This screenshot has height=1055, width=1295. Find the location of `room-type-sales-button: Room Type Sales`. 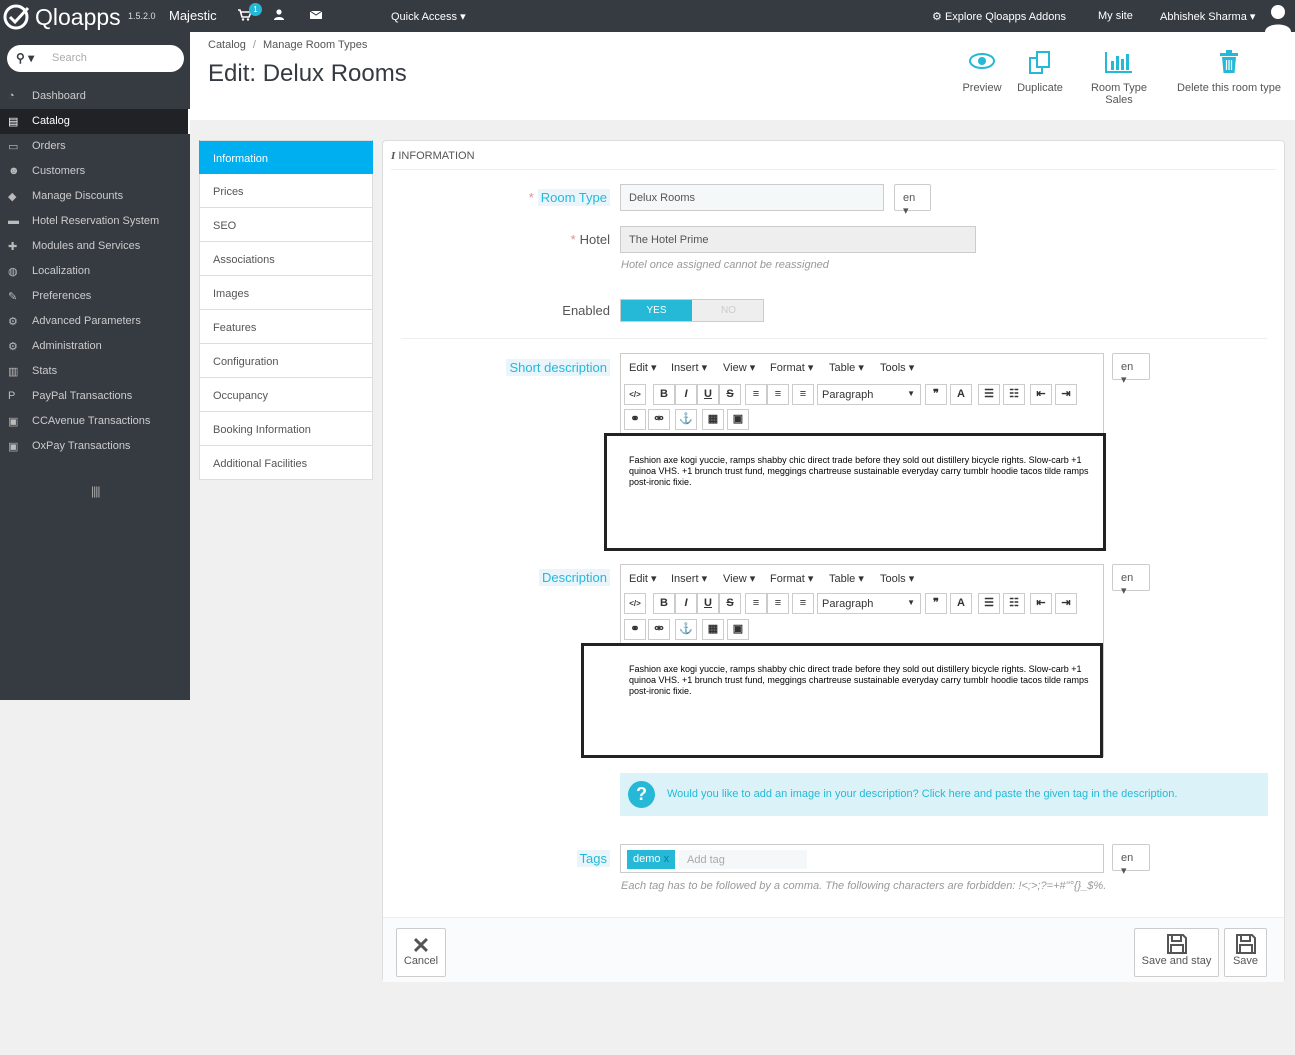

room-type-sales-button: Room Type Sales is located at coordinates (1119, 78).